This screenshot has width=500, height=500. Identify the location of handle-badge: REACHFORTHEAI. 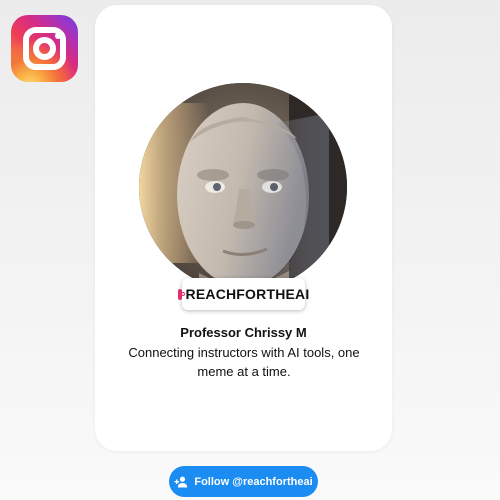
(243, 294).